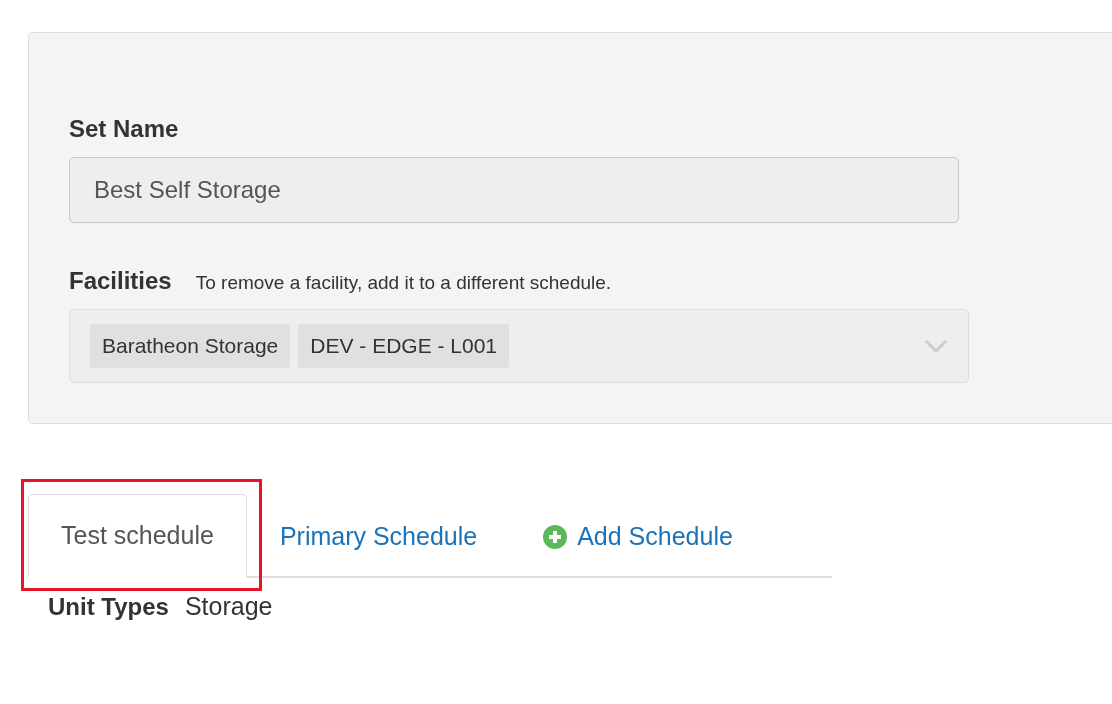  What do you see at coordinates (378, 536) in the screenshot?
I see `schedule-tab: Primary Schedule` at bounding box center [378, 536].